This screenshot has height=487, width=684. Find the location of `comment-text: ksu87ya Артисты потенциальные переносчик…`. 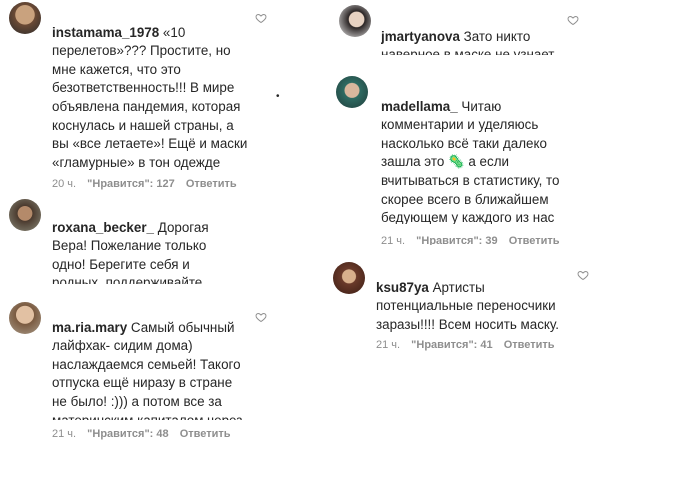

comment-text: ksu87ya Артисты потенциальные переносчик… is located at coordinates (471, 297).